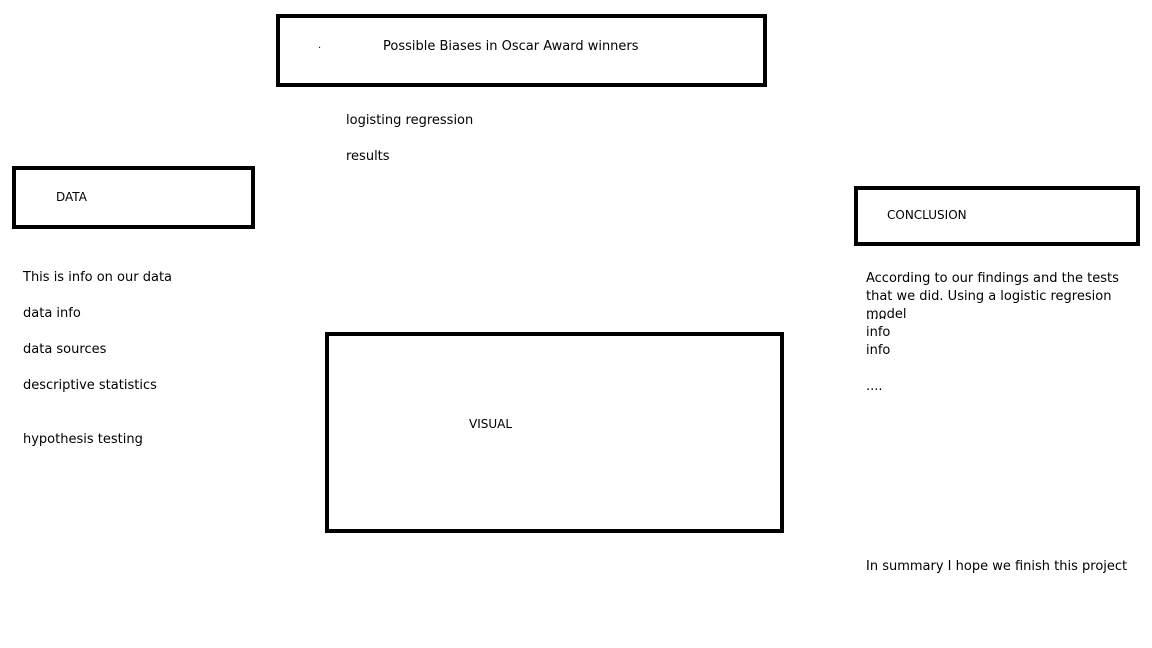 This screenshot has height=648, width=1152. What do you see at coordinates (52, 313) in the screenshot?
I see `data-item: data info` at bounding box center [52, 313].